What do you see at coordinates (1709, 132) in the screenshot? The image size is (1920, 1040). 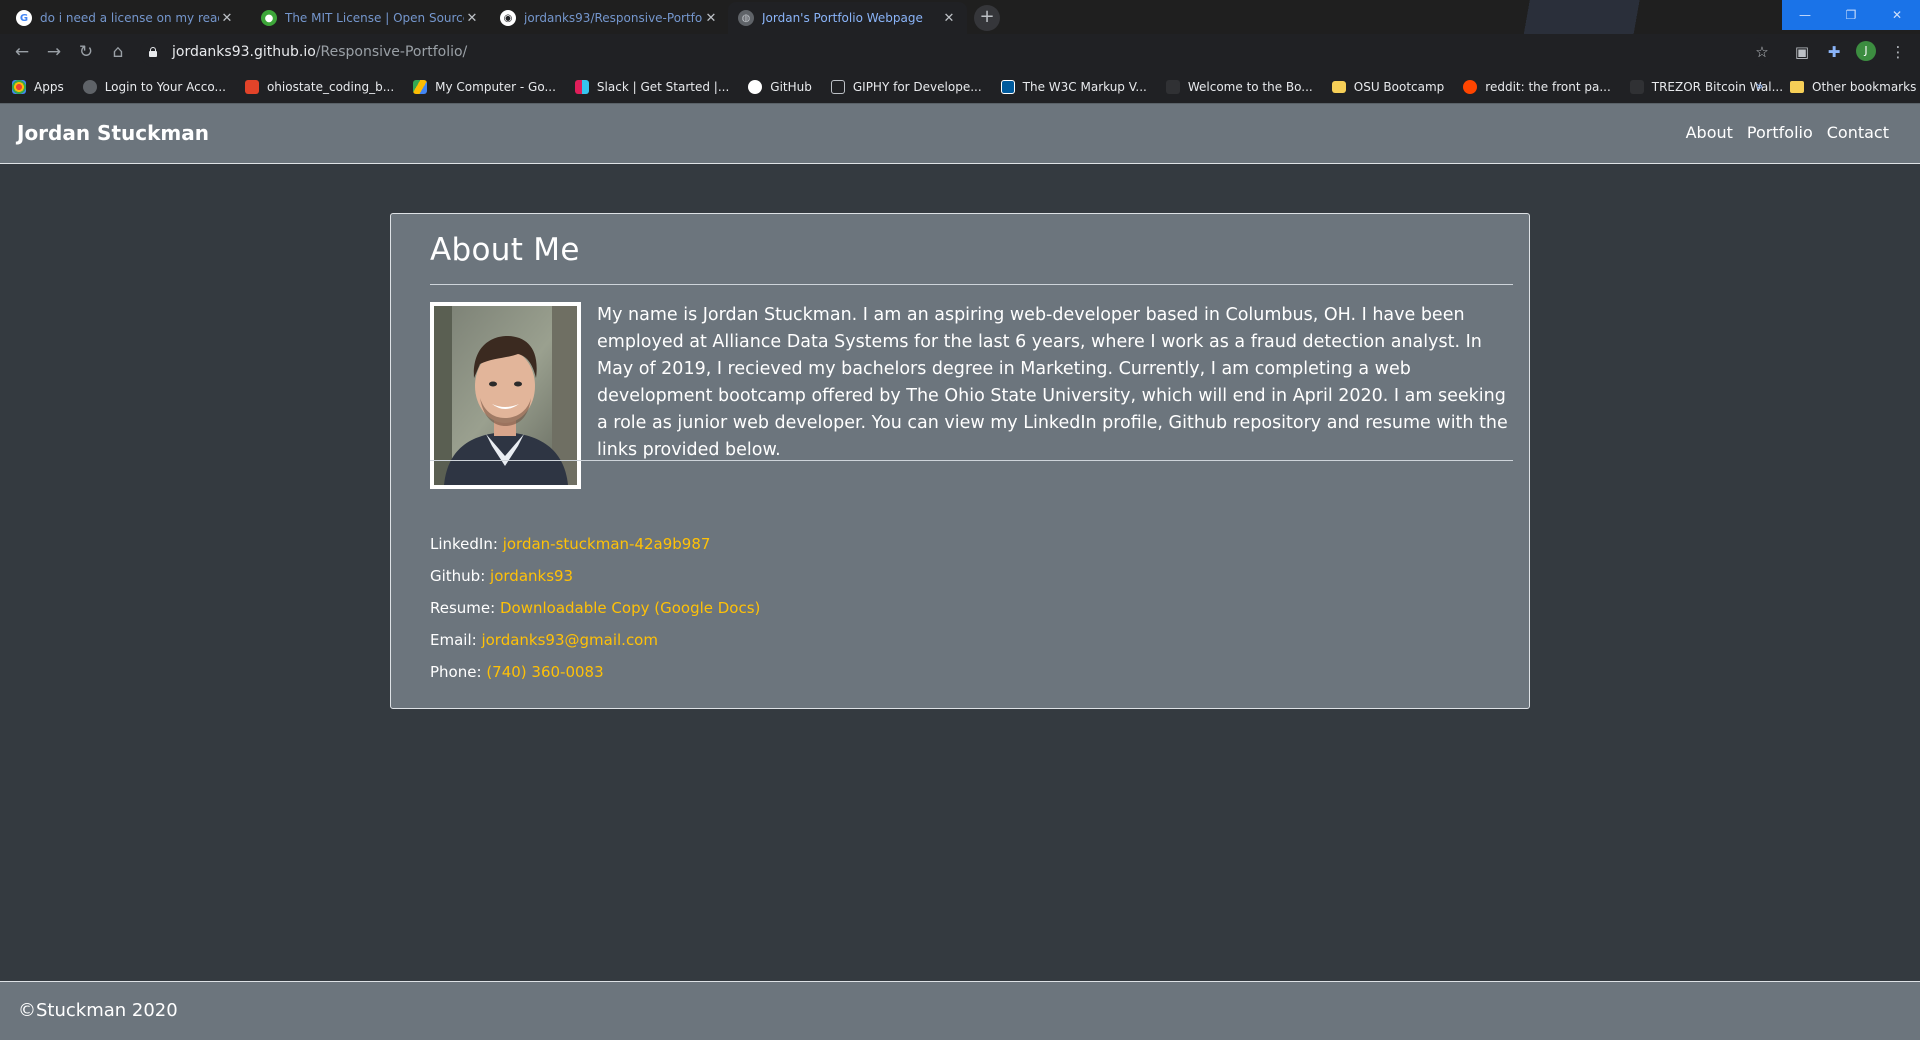 I see `nav-link-about: About` at bounding box center [1709, 132].